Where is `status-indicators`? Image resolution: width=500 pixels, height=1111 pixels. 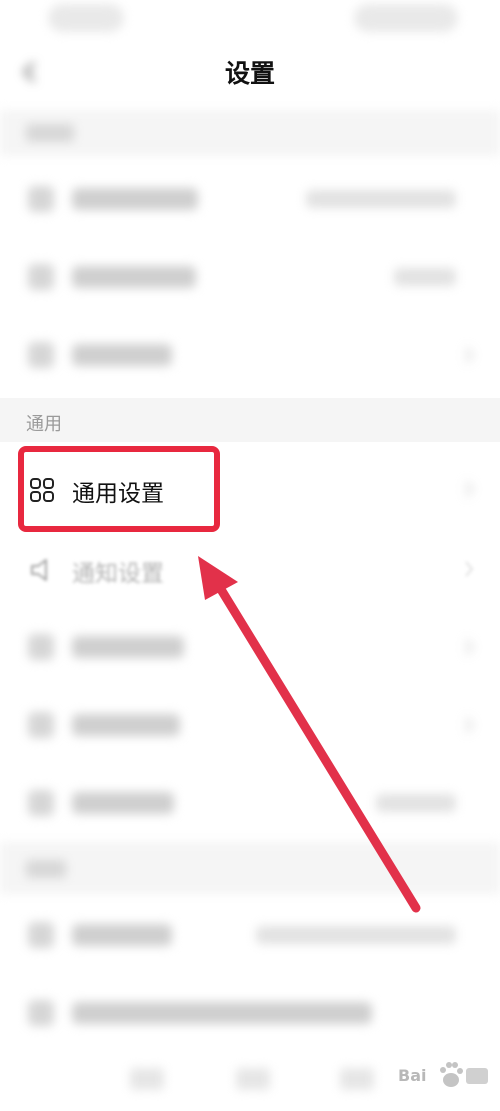 status-indicators is located at coordinates (406, 18).